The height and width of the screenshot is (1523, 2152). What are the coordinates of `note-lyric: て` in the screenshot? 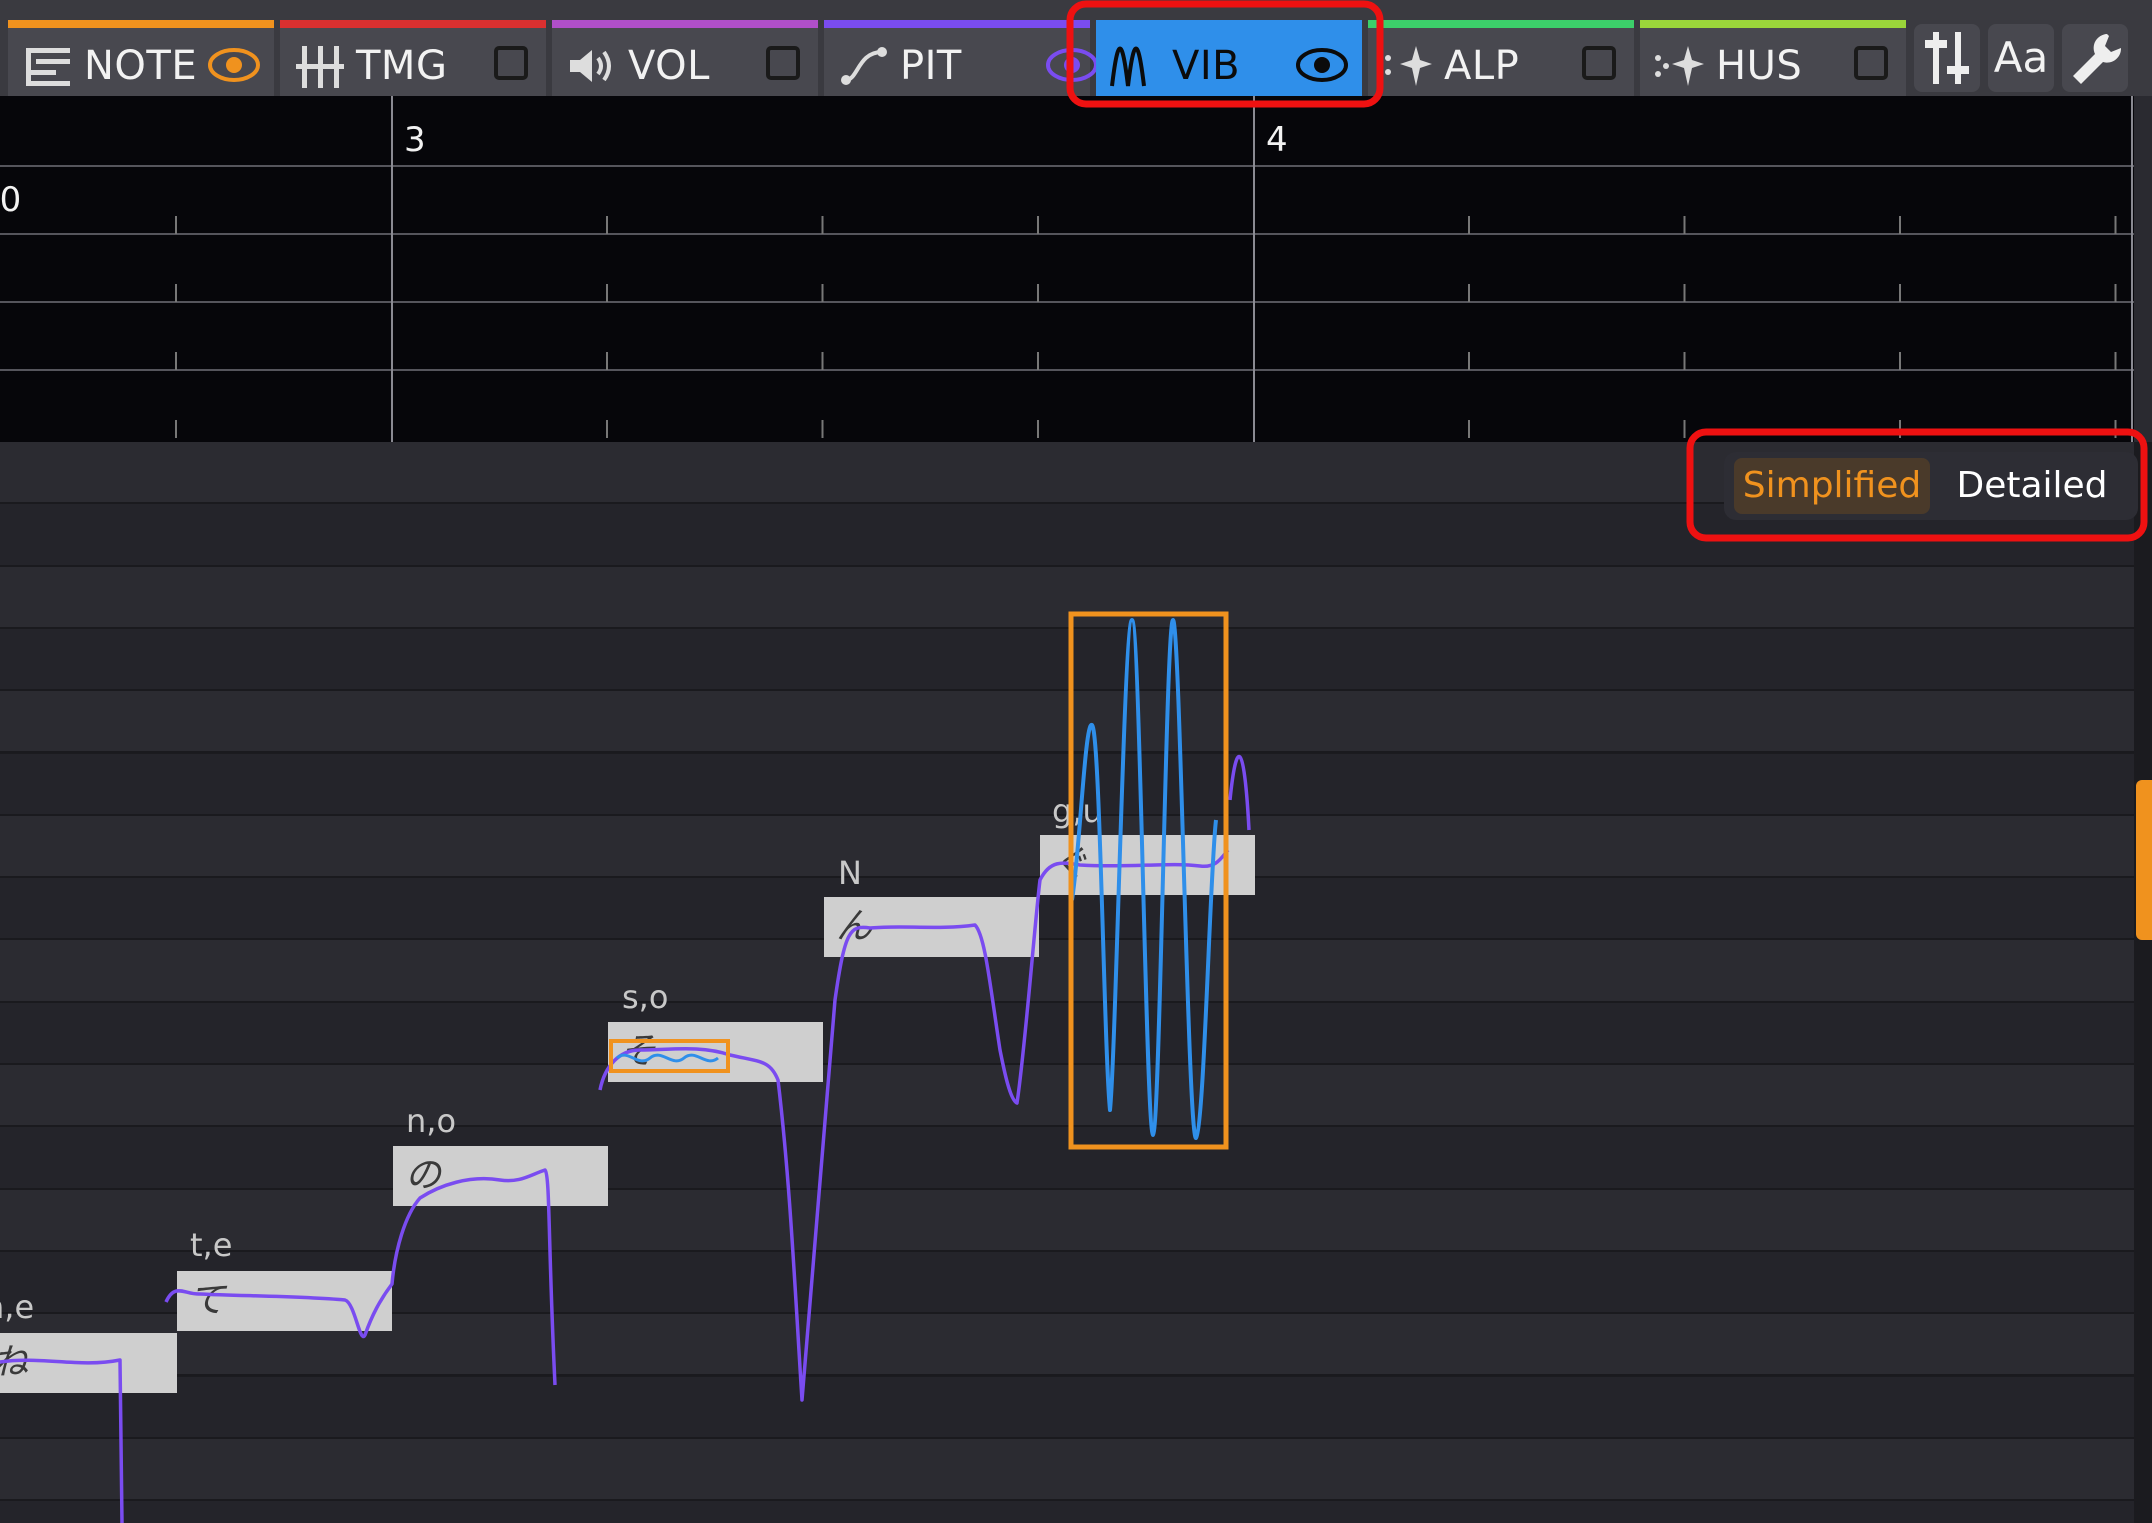 It's located at (207, 1300).